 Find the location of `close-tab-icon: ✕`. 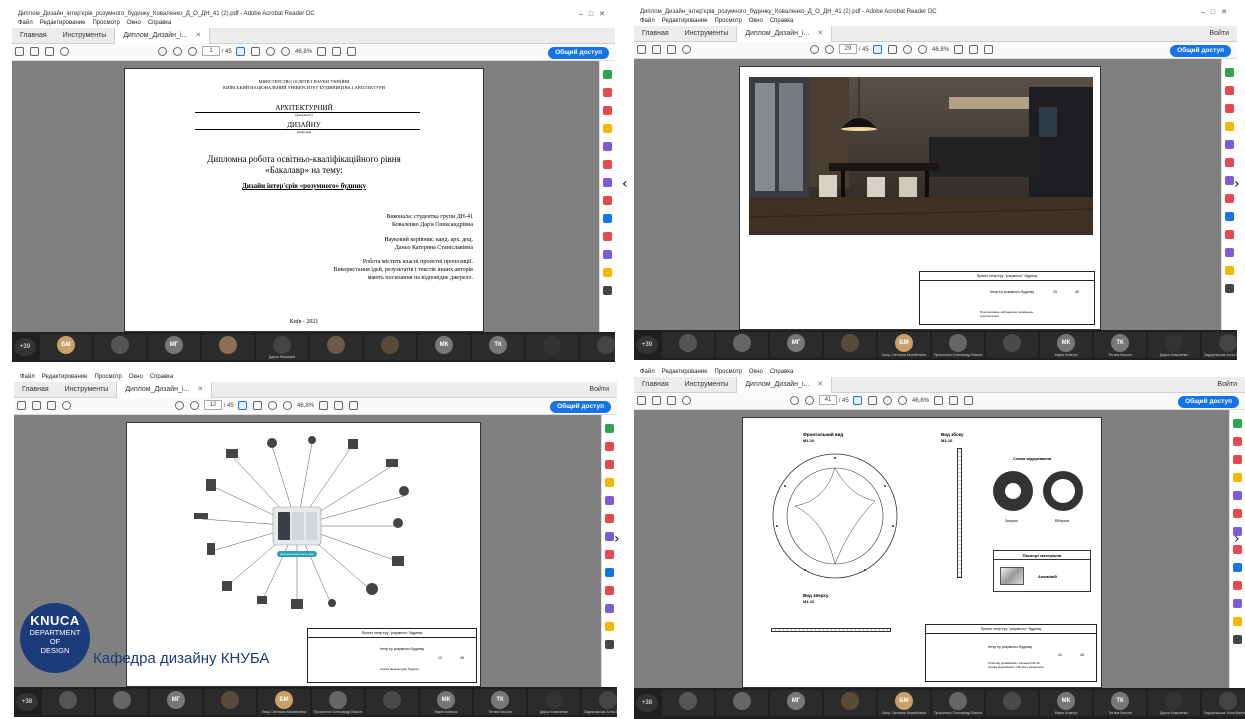

close-tab-icon: ✕ is located at coordinates (820, 33).